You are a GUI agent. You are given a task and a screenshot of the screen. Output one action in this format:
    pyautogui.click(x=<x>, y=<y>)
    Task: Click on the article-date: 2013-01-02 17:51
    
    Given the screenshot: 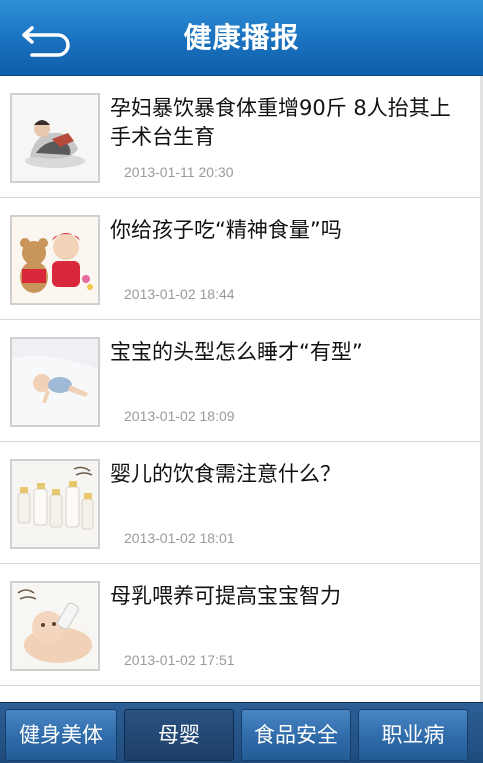 What is the action you would take?
    pyautogui.click(x=179, y=660)
    